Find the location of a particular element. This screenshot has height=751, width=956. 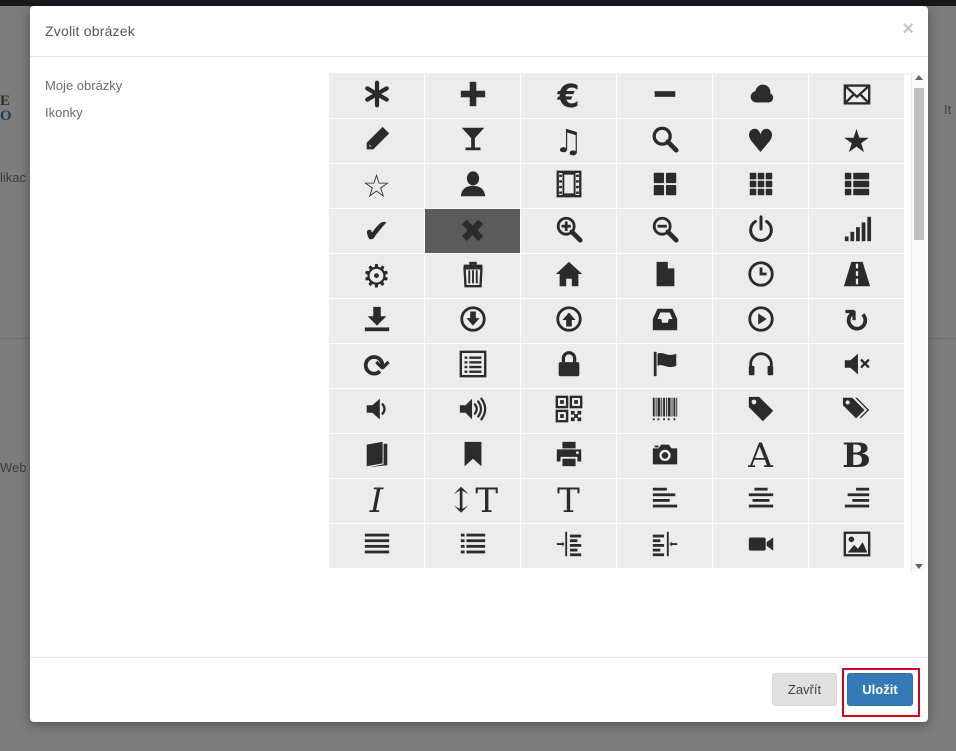

cloud-icon is located at coordinates (761, 96).